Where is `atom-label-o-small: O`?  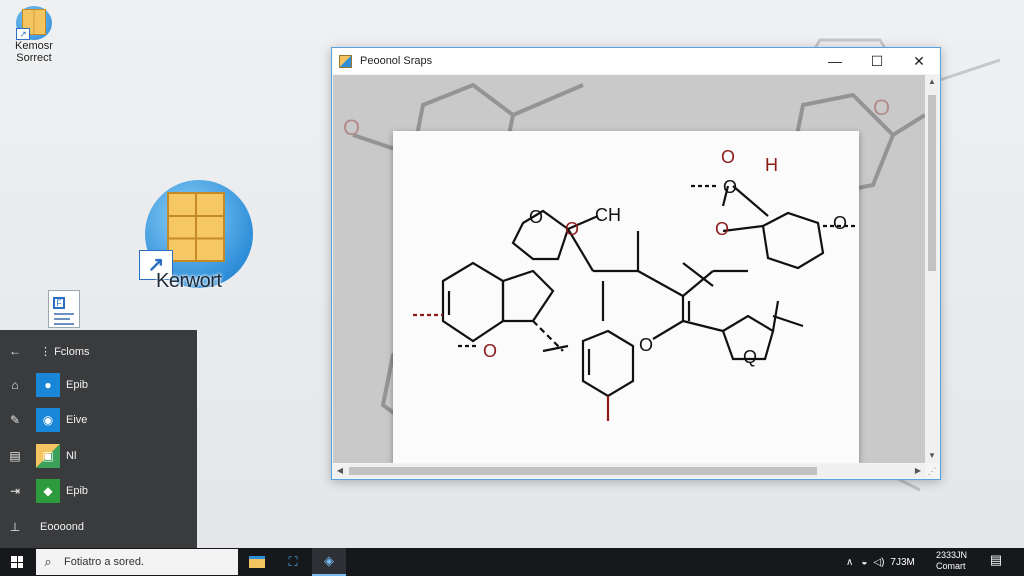 atom-label-o-small: O is located at coordinates (646, 345).